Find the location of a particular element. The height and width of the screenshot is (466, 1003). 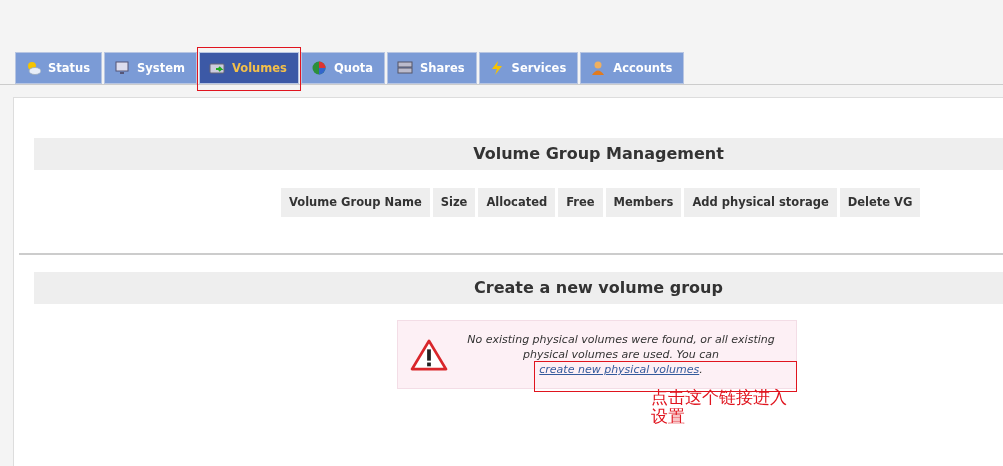

tab: Accounts is located at coordinates (632, 68).